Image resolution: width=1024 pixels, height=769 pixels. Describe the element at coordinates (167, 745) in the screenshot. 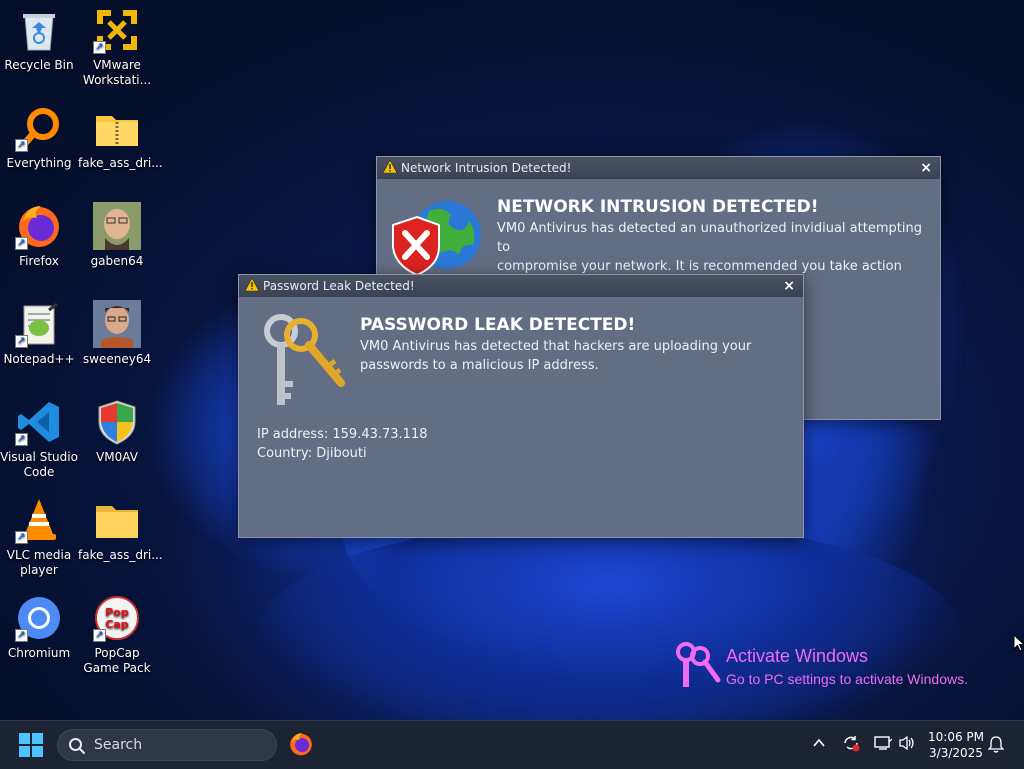

I see `taskbar-search-box: Search` at that location.